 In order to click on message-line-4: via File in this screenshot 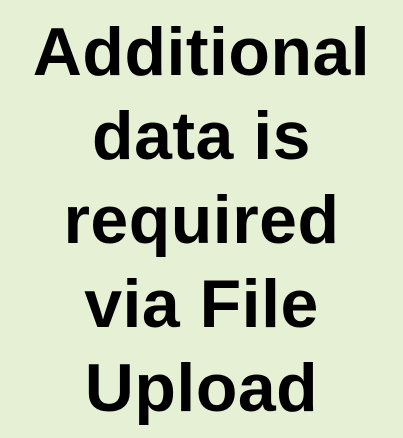, I will do `click(201, 304)`.